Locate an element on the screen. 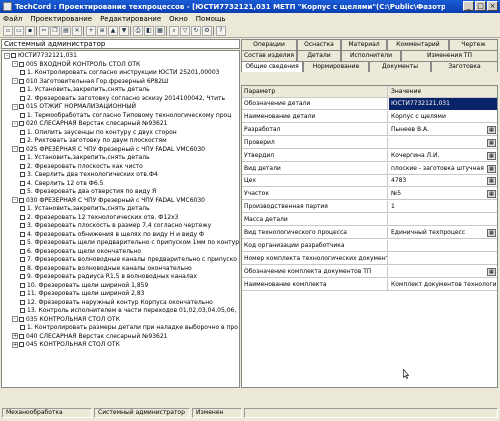  tree-node: - ЮСТИ7732121,031 is located at coordinates (40, 55).